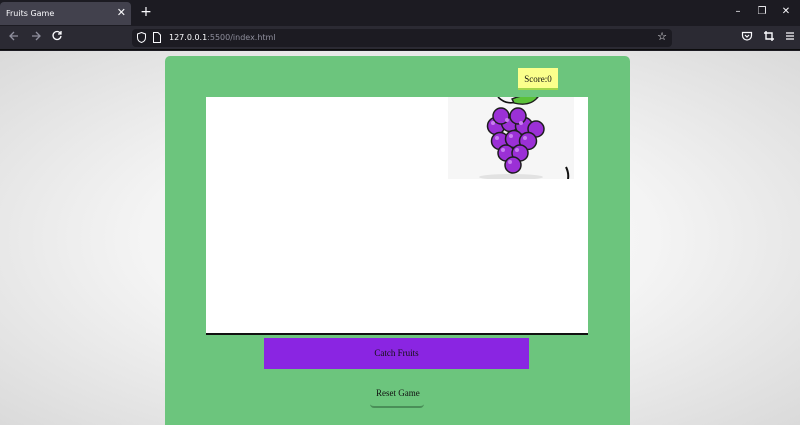 The image size is (800, 425). What do you see at coordinates (738, 12) in the screenshot?
I see `minimize-button: –` at bounding box center [738, 12].